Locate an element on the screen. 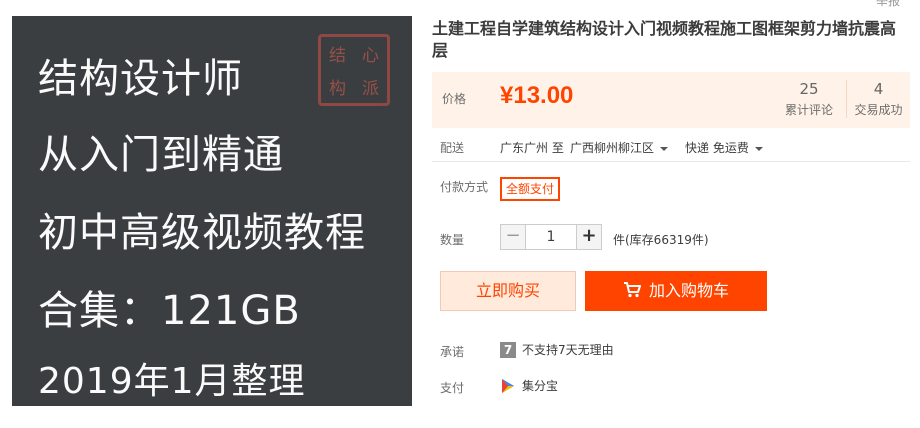  sales-count: 4 is located at coordinates (878, 89).